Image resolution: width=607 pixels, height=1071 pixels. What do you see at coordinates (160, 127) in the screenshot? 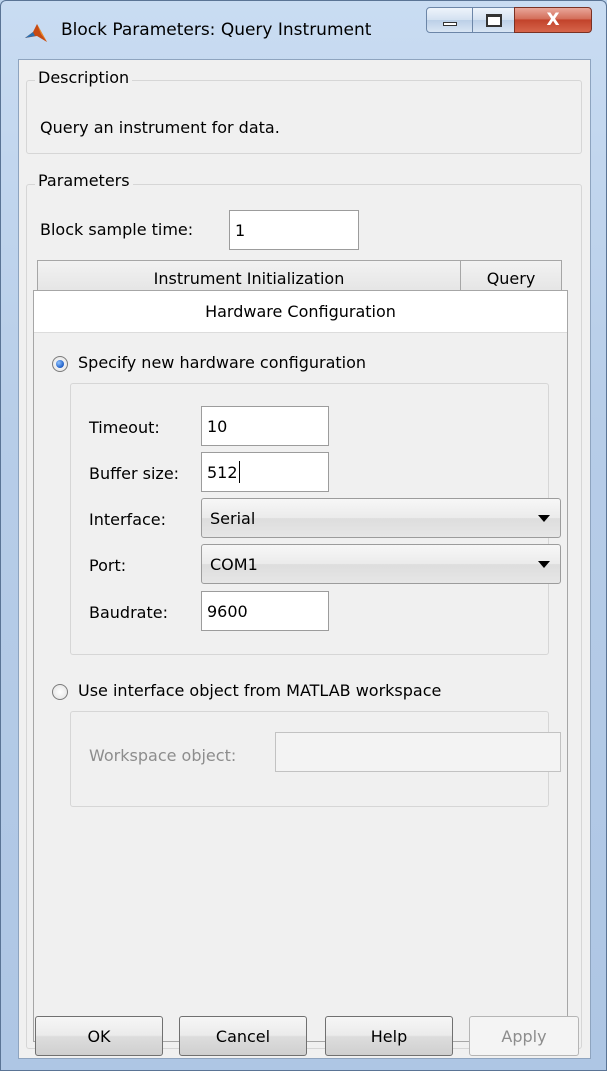
I see `description-text: Query an instrument for data.` at bounding box center [160, 127].